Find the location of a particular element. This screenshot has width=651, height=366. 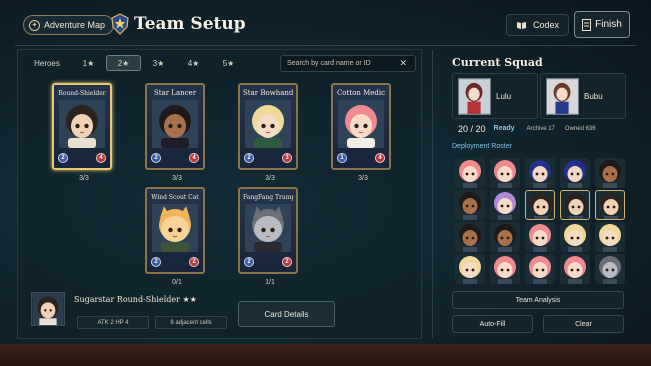

lulu-avatar is located at coordinates (474, 96).